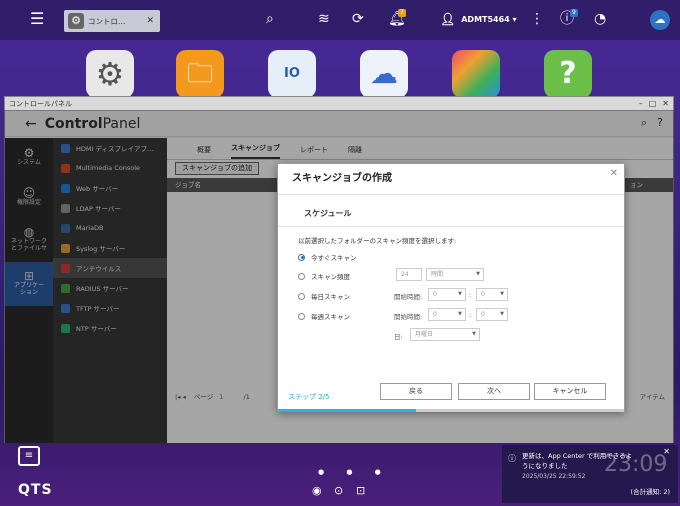 This screenshot has height=506, width=680. I want to click on weekly-minute-select: 0 ▼, so click(492, 314).